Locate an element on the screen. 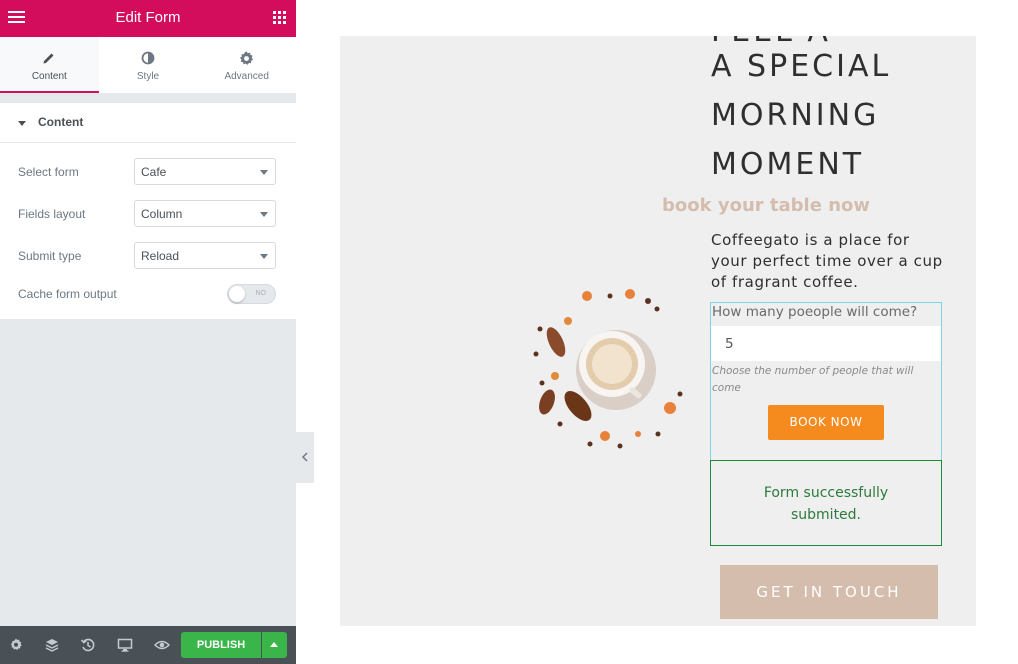 This screenshot has width=1018, height=664. gear-icon is located at coordinates (246, 59).